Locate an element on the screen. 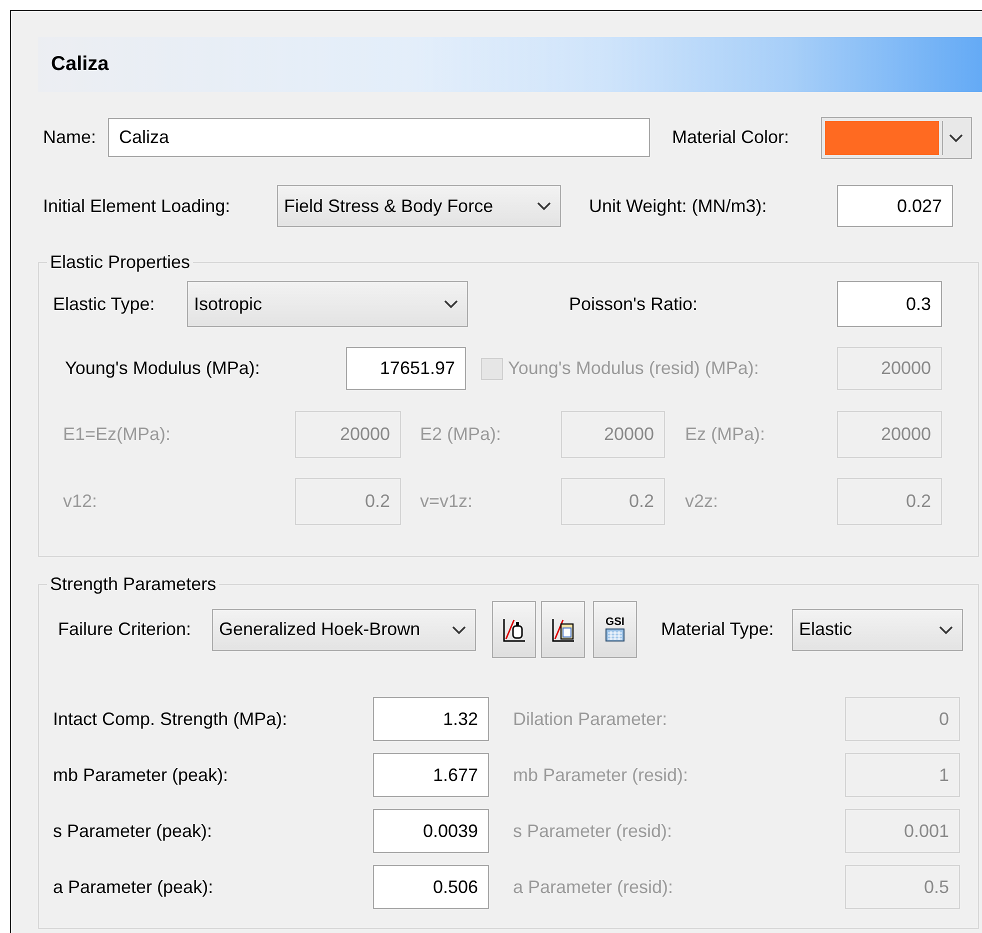 This screenshot has width=982, height=933. field-label: Young's Modulus (MPa): is located at coordinates (163, 368).